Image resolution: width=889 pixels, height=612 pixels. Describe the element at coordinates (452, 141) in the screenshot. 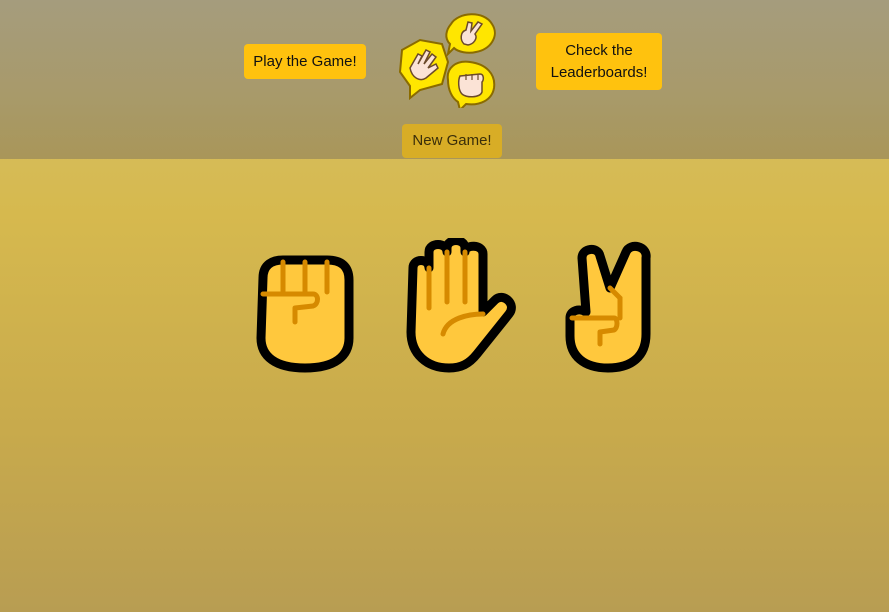

I see `new-game-button: New Game!` at that location.